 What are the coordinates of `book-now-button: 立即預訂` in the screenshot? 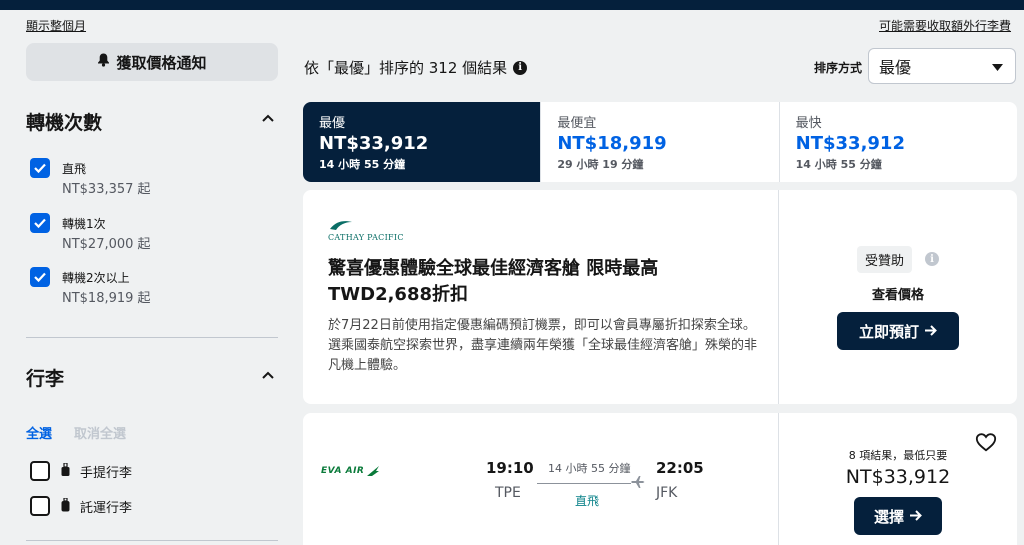 It's located at (898, 331).